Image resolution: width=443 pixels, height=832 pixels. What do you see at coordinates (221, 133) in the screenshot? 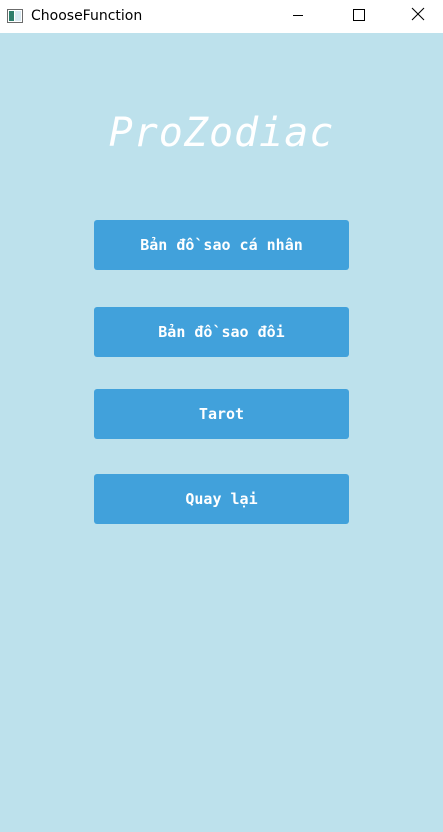
I see `app-logo-title: ProZodiac` at bounding box center [221, 133].